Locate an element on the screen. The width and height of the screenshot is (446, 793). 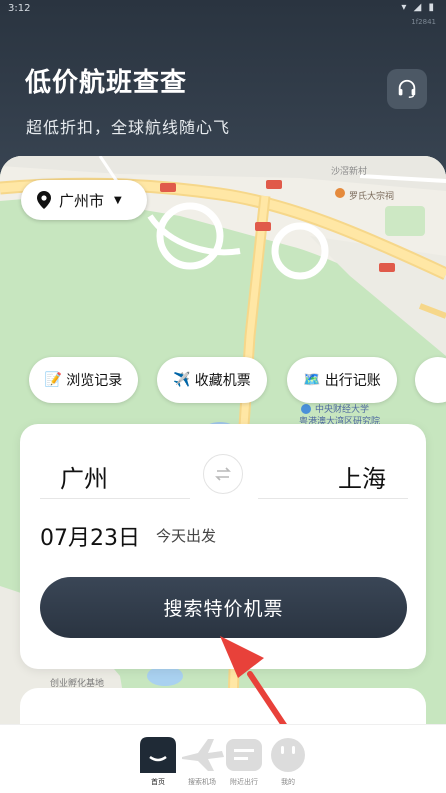
swap-icon is located at coordinates (223, 474).